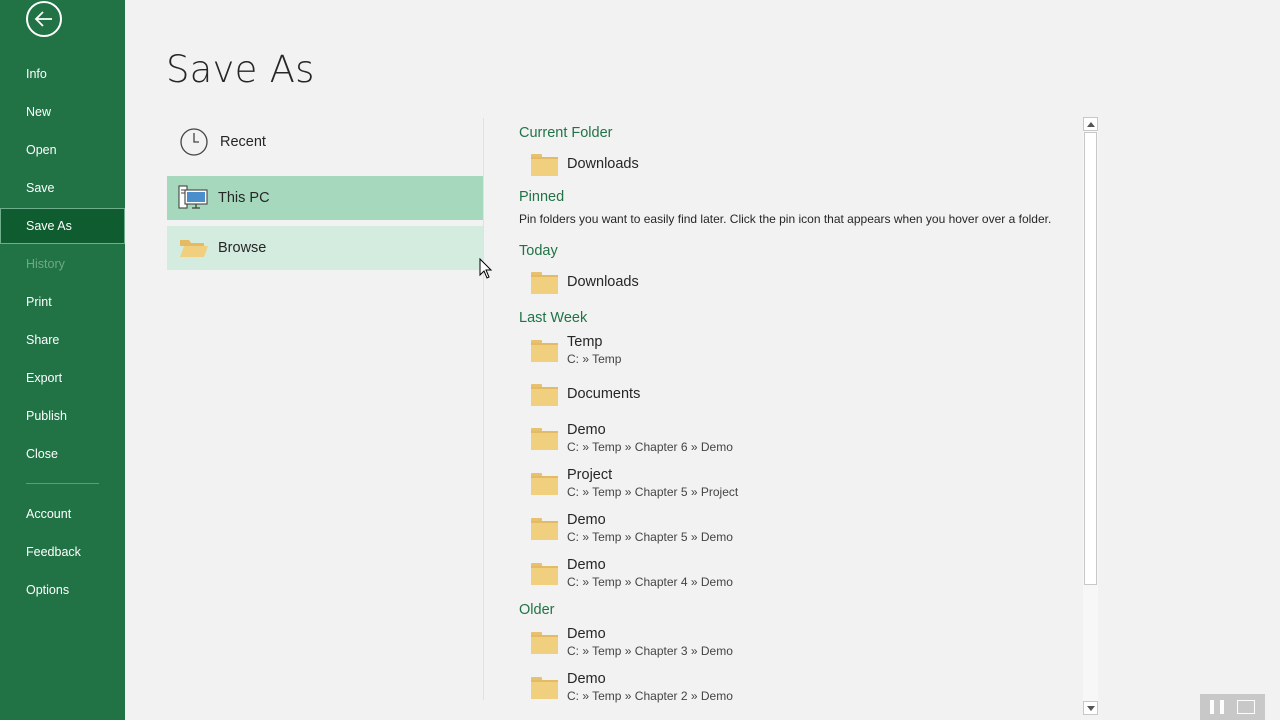 This screenshot has width=1280, height=720. I want to click on nav-open: Open, so click(62, 150).